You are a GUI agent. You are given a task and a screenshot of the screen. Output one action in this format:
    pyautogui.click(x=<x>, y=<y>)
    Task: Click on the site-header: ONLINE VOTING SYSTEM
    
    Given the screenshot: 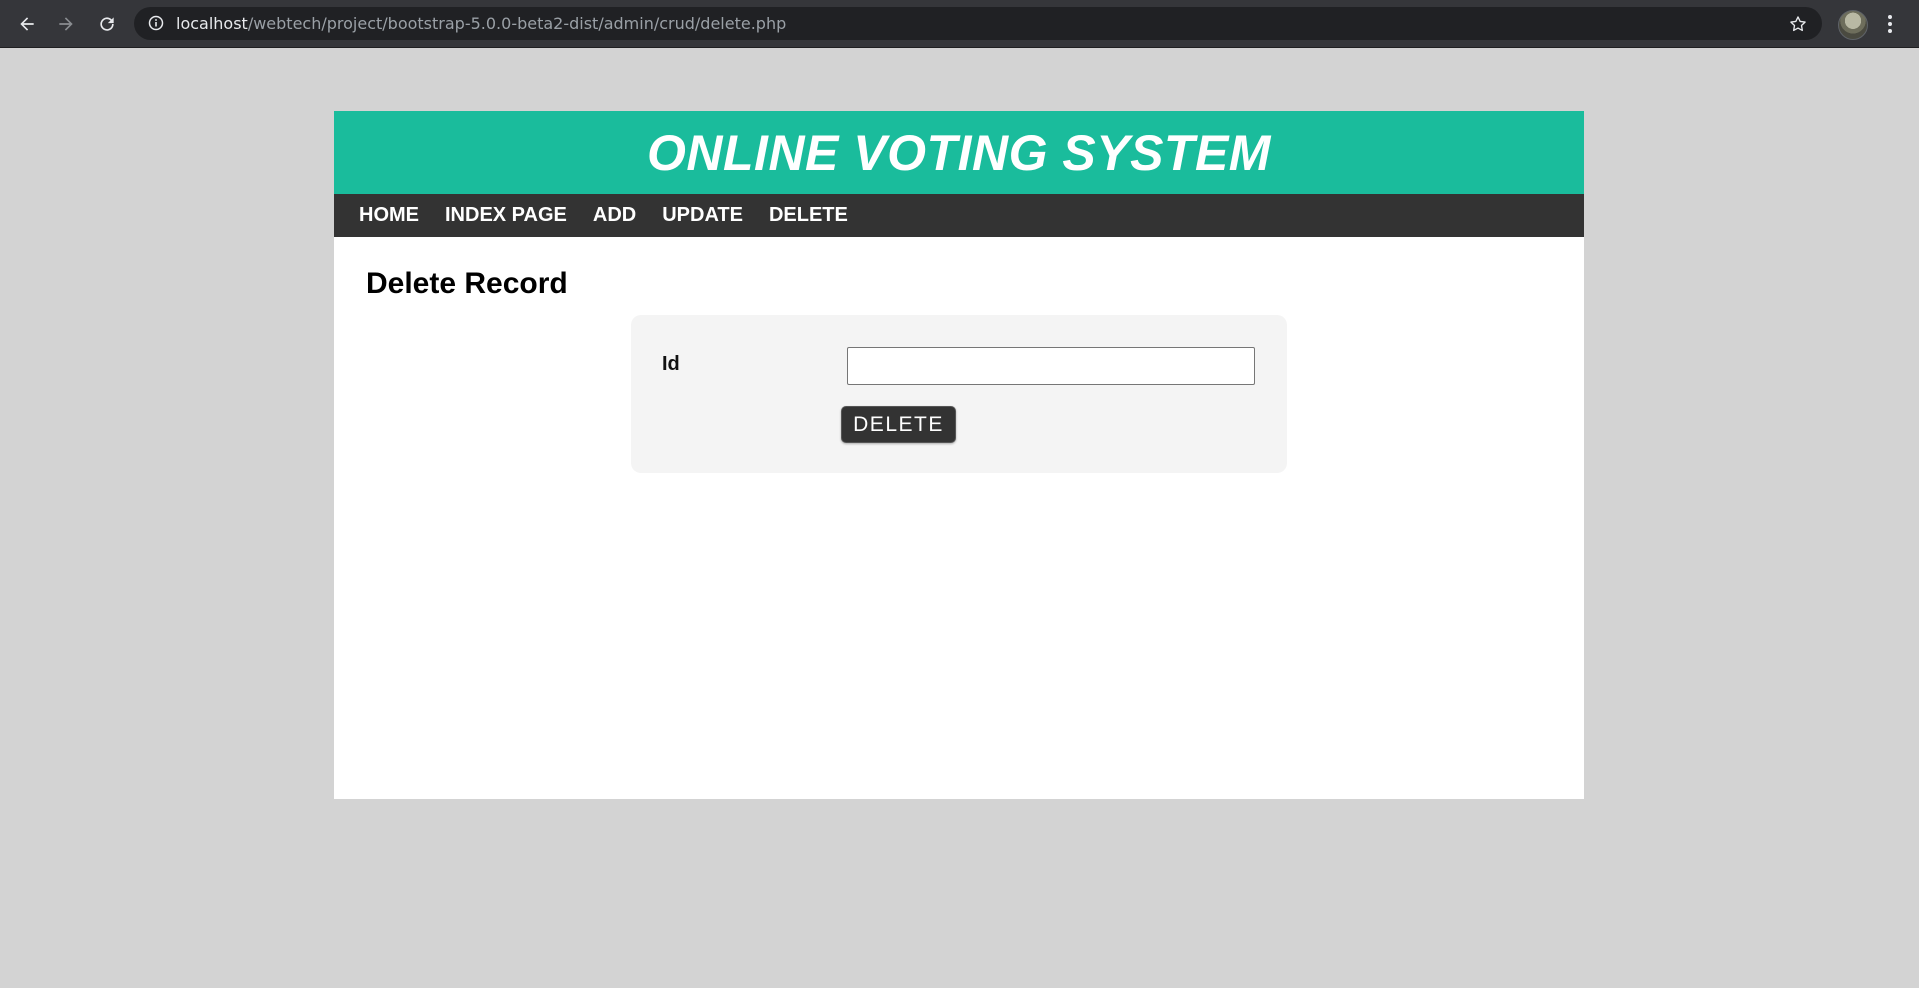 What is the action you would take?
    pyautogui.click(x=959, y=152)
    